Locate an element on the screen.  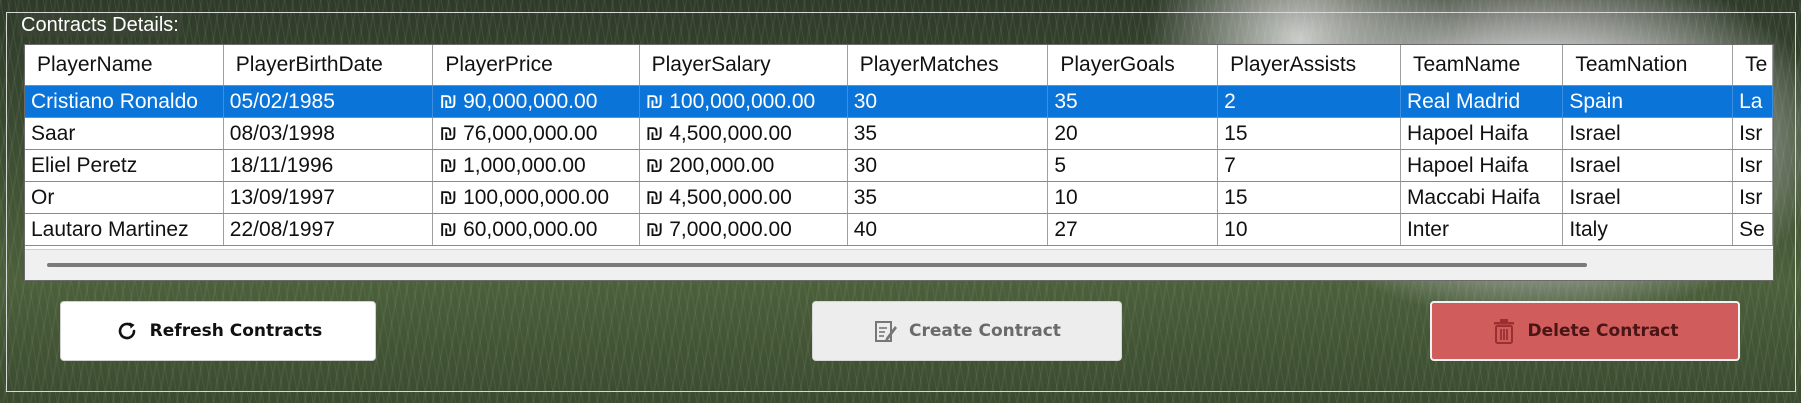
column-header: TeamNation is located at coordinates (1648, 65).